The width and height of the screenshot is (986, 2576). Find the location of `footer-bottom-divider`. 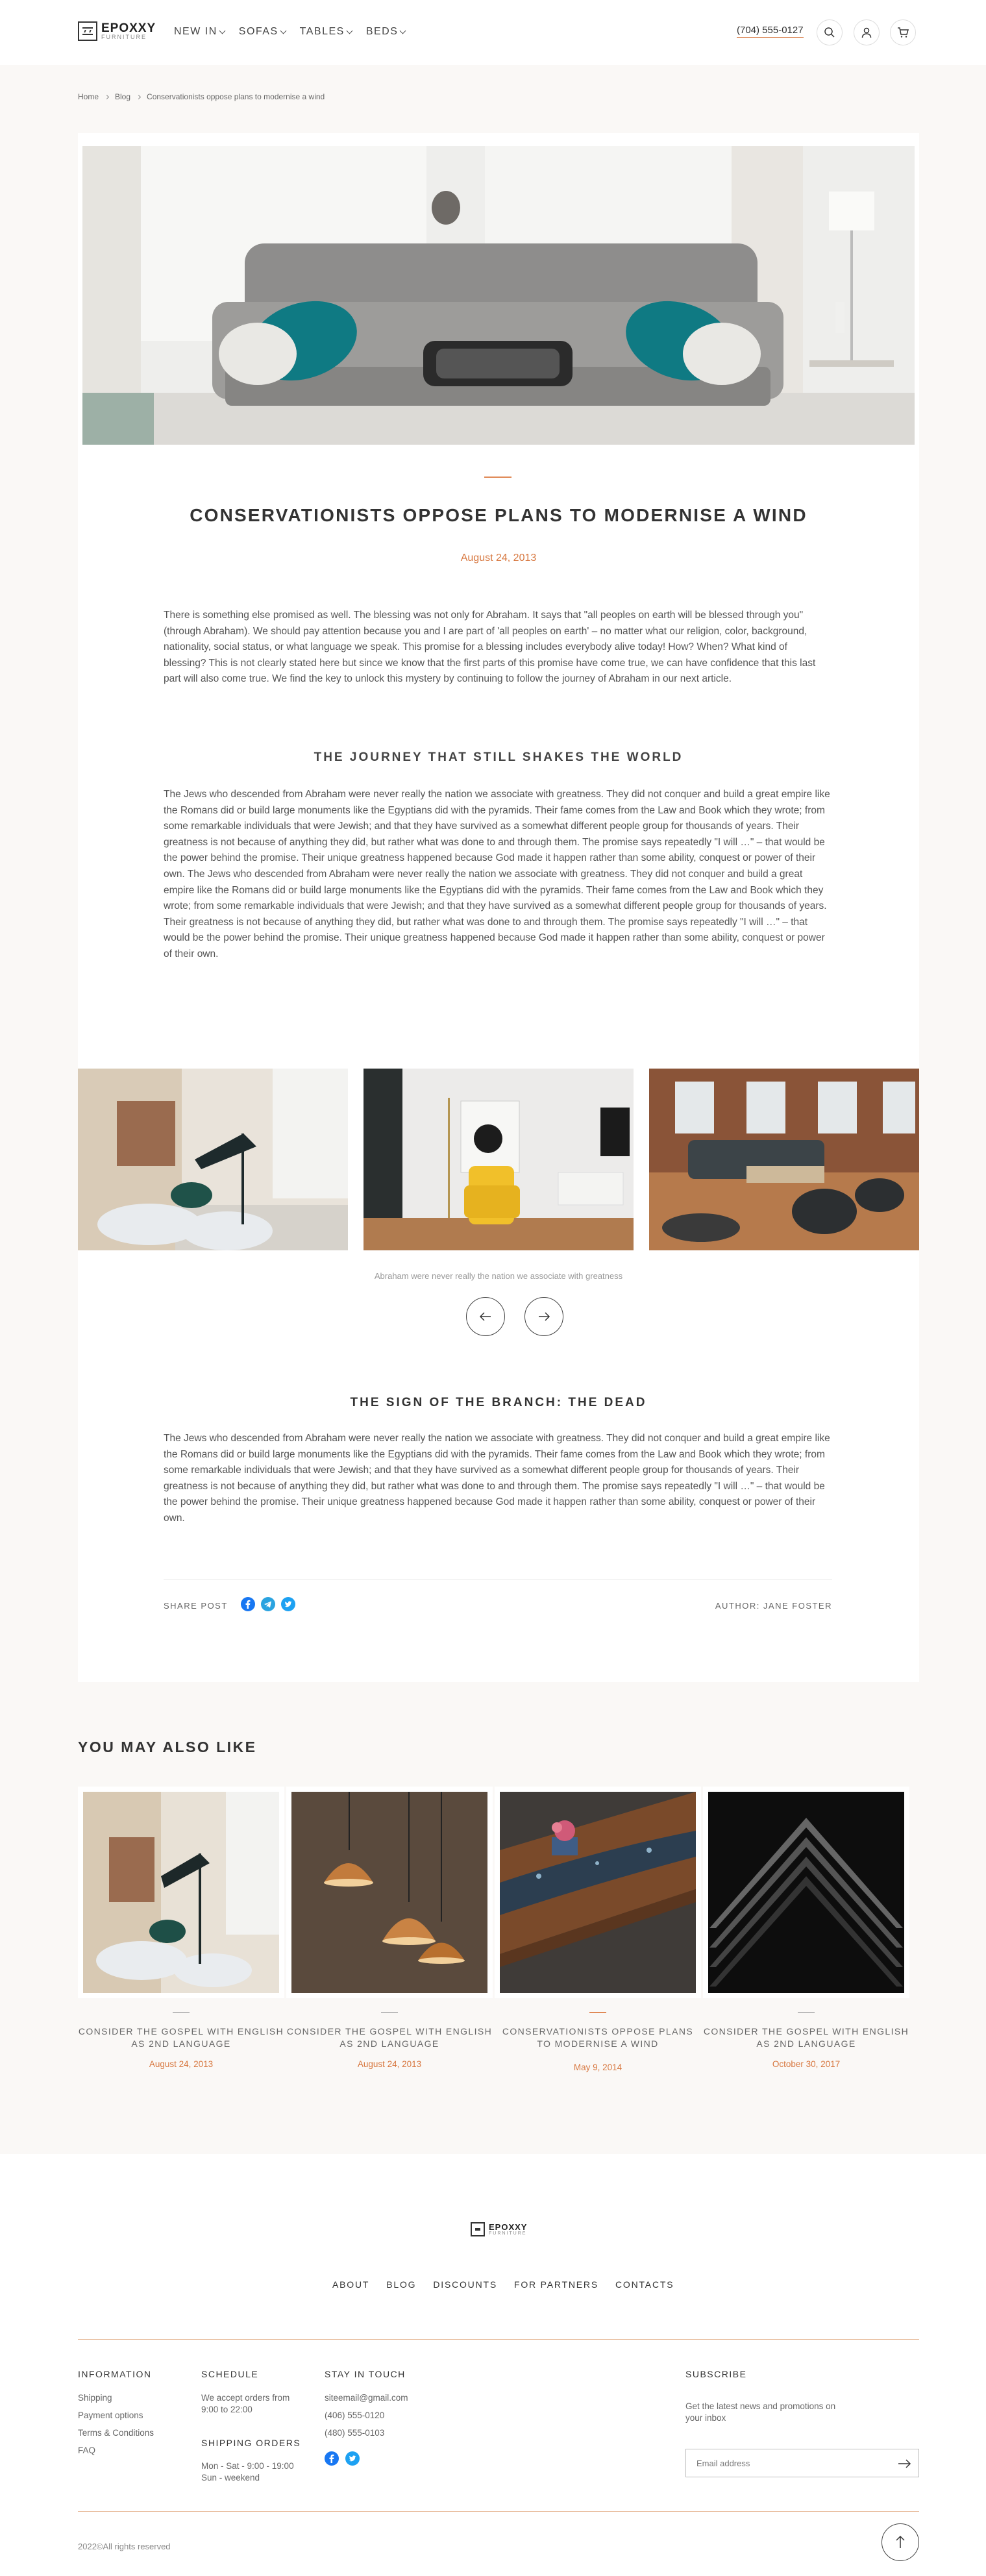

footer-bottom-divider is located at coordinates (498, 2511).